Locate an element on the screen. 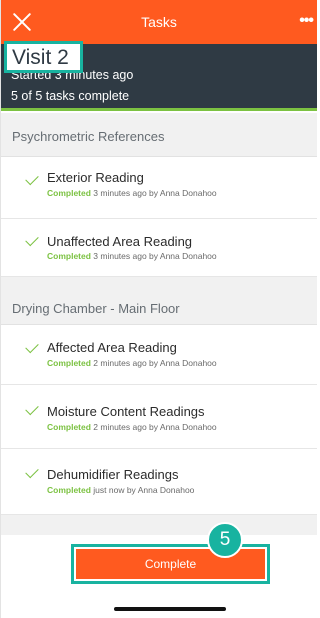  visit-title-highlight: Visit 2 is located at coordinates (43, 57).